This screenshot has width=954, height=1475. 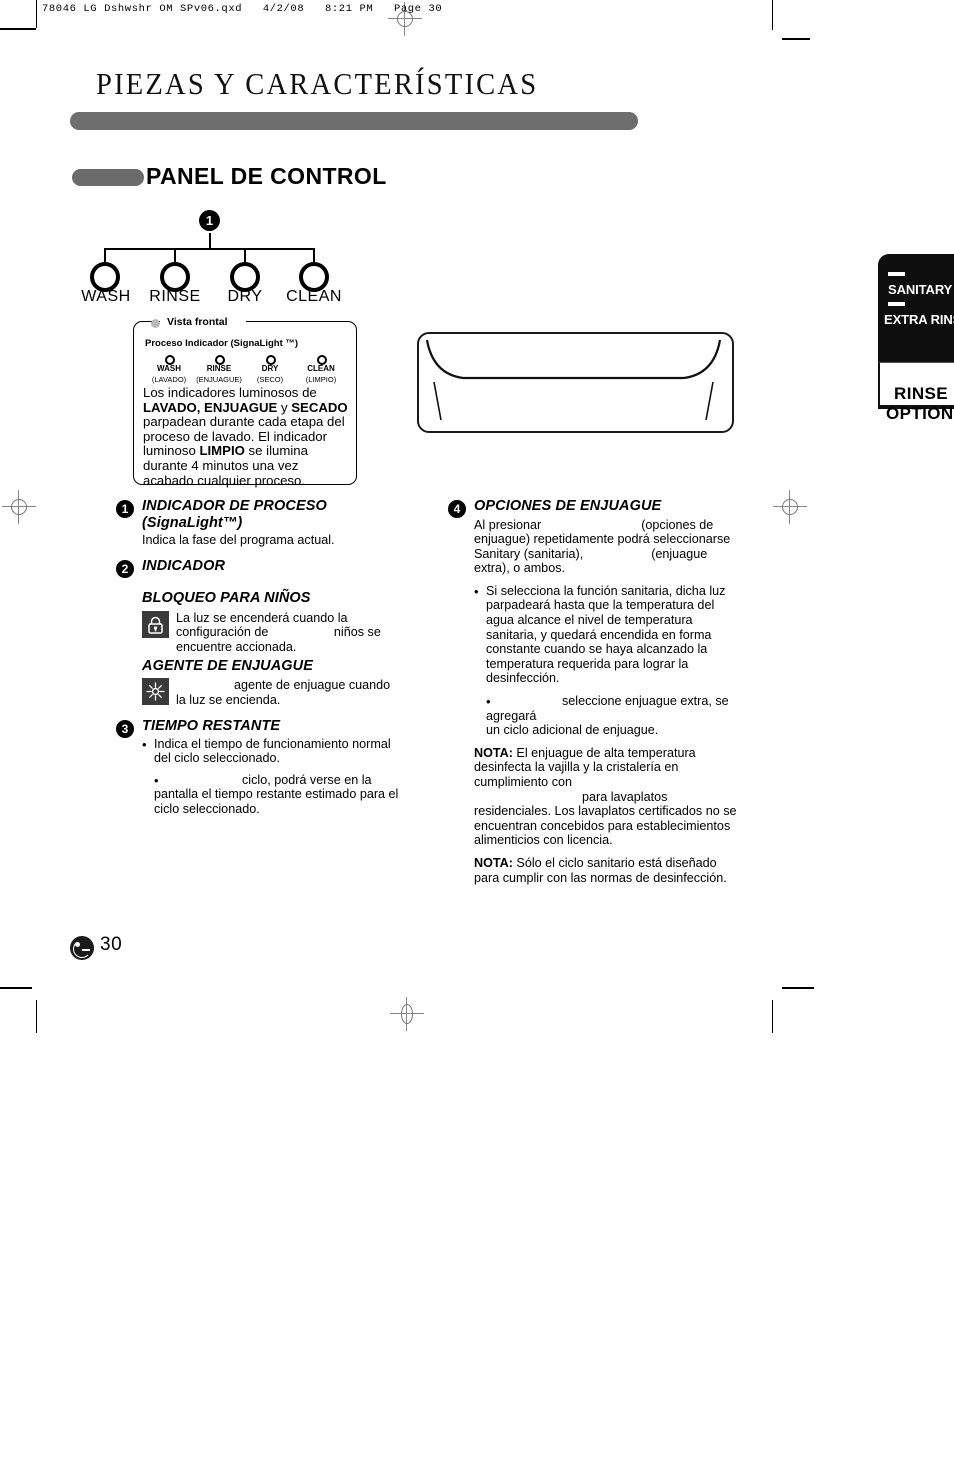 I want to click on indicator-label-wash: WASH, so click(x=106, y=296).